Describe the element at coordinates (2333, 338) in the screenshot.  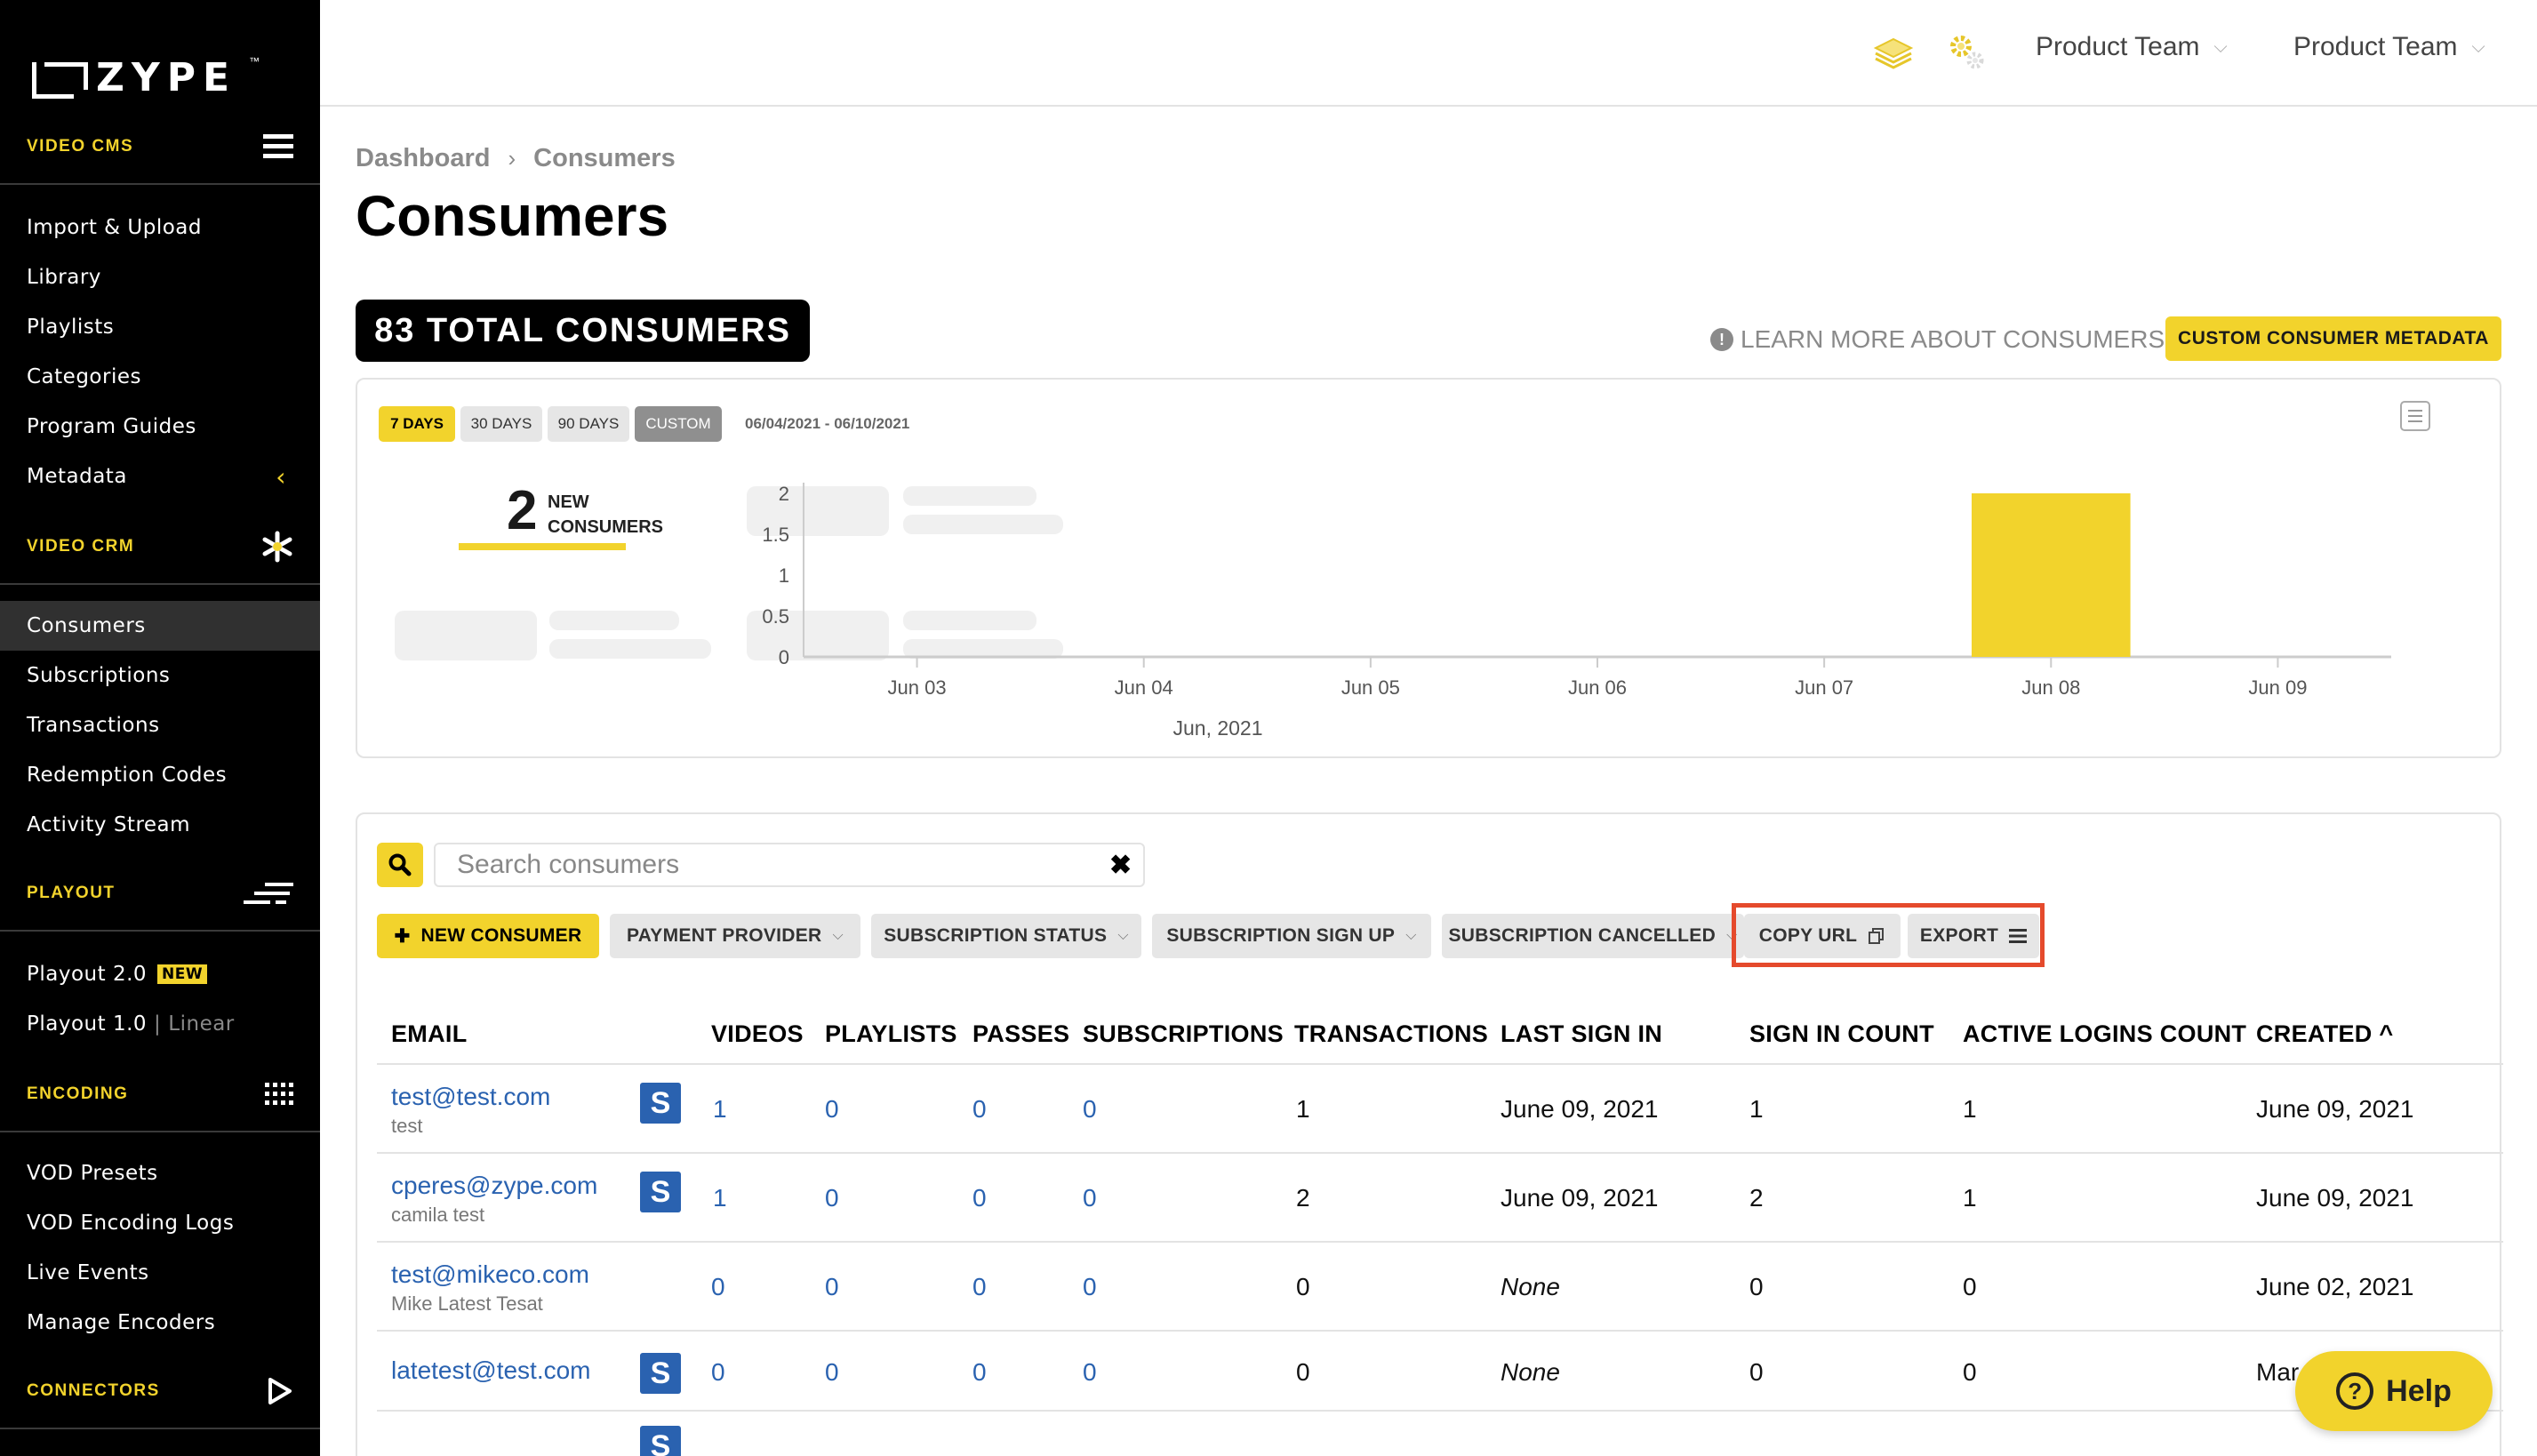
I see `custom-consumer-metadata-button: CUSTOM CONSUMER METADATA` at that location.